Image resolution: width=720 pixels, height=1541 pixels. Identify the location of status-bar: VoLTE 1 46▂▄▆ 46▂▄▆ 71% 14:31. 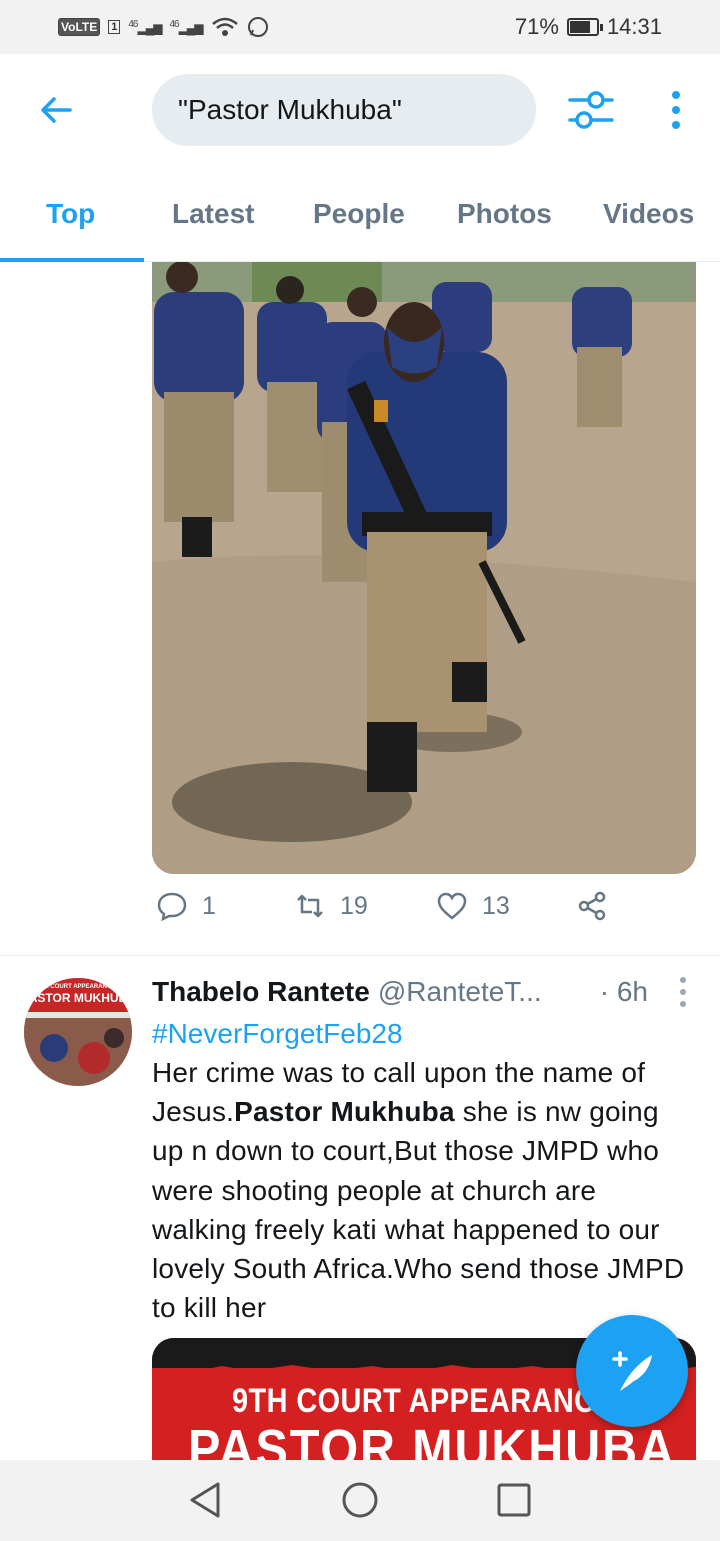
(360, 27).